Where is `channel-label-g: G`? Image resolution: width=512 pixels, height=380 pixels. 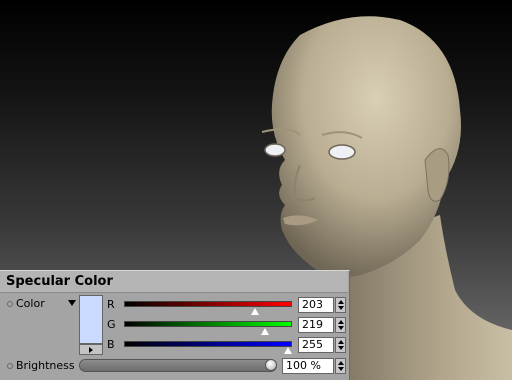
channel-label-g: G is located at coordinates (111, 324).